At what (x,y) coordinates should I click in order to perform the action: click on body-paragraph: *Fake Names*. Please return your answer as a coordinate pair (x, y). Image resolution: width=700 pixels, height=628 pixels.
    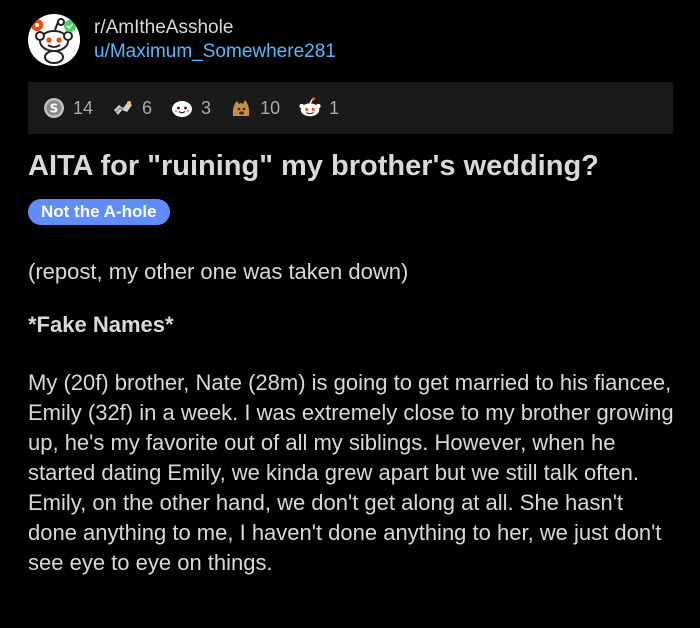
    Looking at the image, I should click on (101, 324).